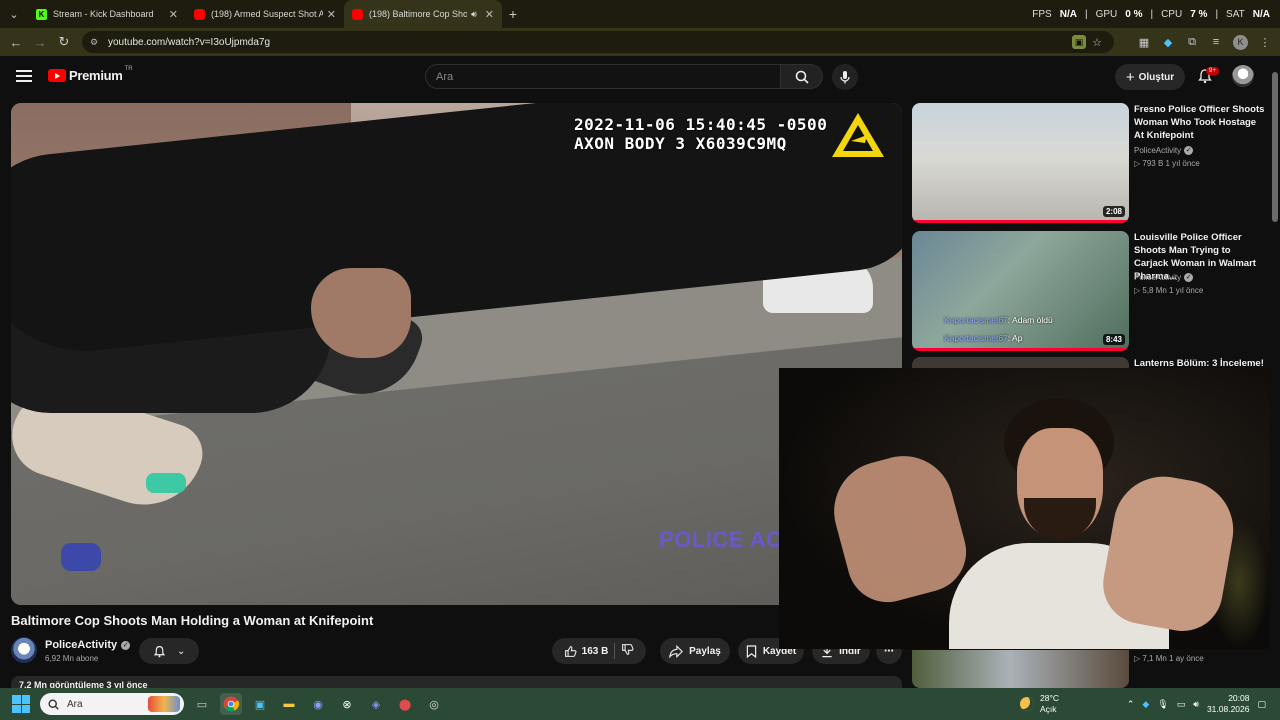 The width and height of the screenshot is (1280, 720). What do you see at coordinates (418, 14) in the screenshot?
I see `tab-title: (198) Baltimore Cop Shoots` at bounding box center [418, 14].